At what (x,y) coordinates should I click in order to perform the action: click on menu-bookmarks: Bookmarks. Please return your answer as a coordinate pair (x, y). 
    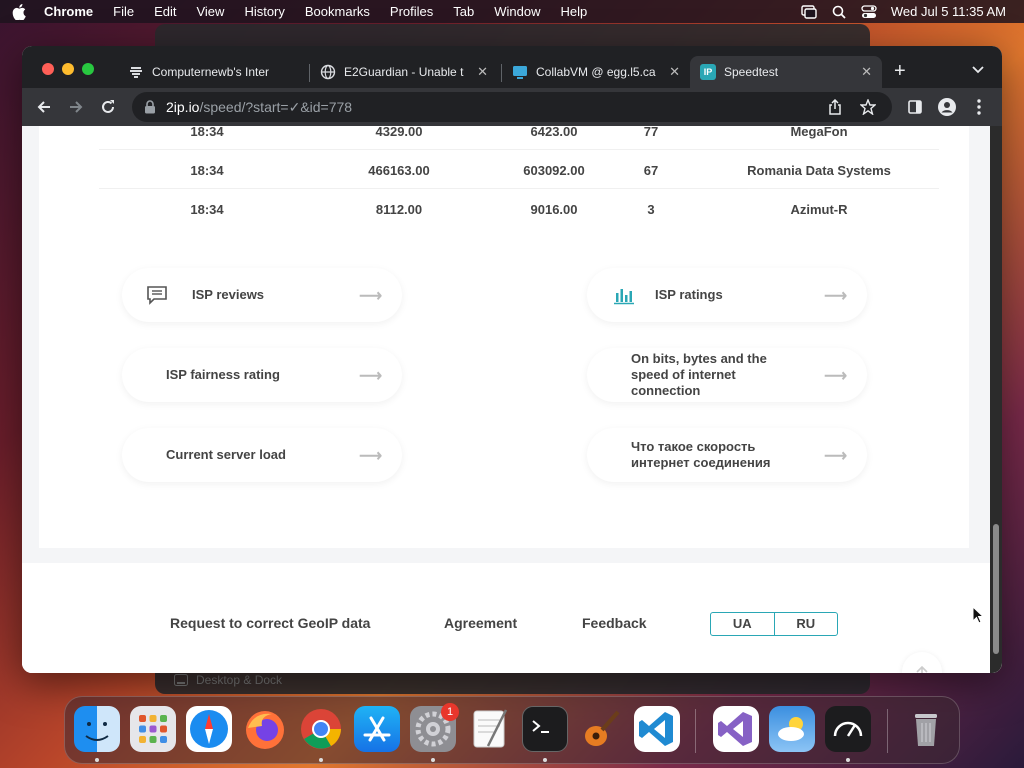
    Looking at the image, I should click on (337, 11).